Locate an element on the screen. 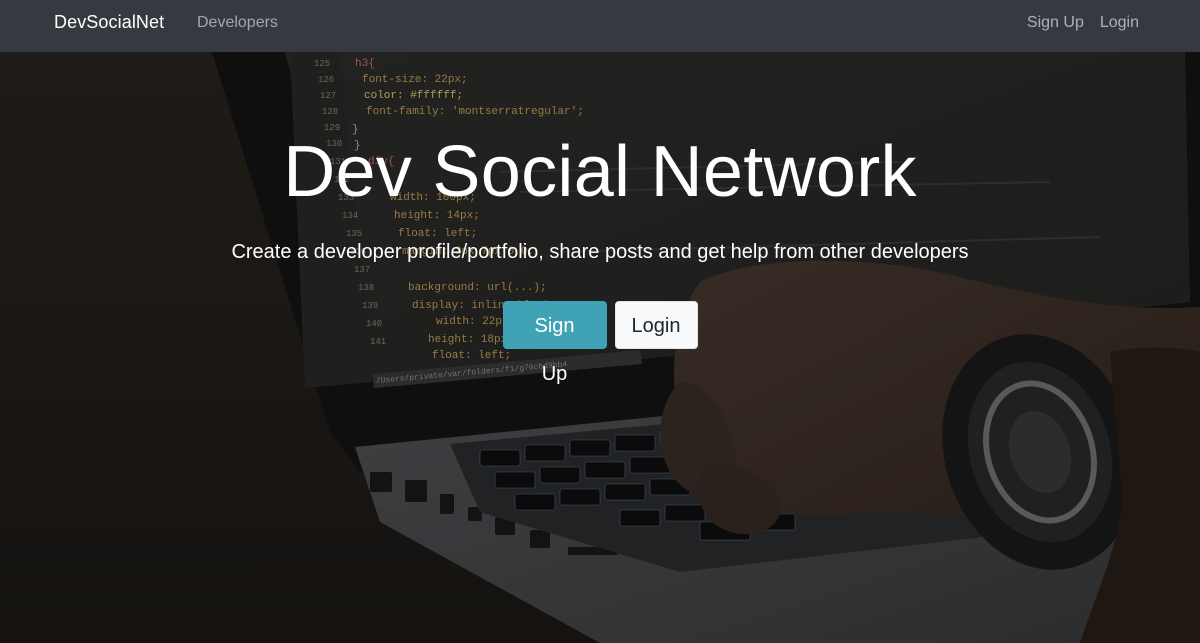  brand-logo-link: DevSocialNet is located at coordinates (109, 22).